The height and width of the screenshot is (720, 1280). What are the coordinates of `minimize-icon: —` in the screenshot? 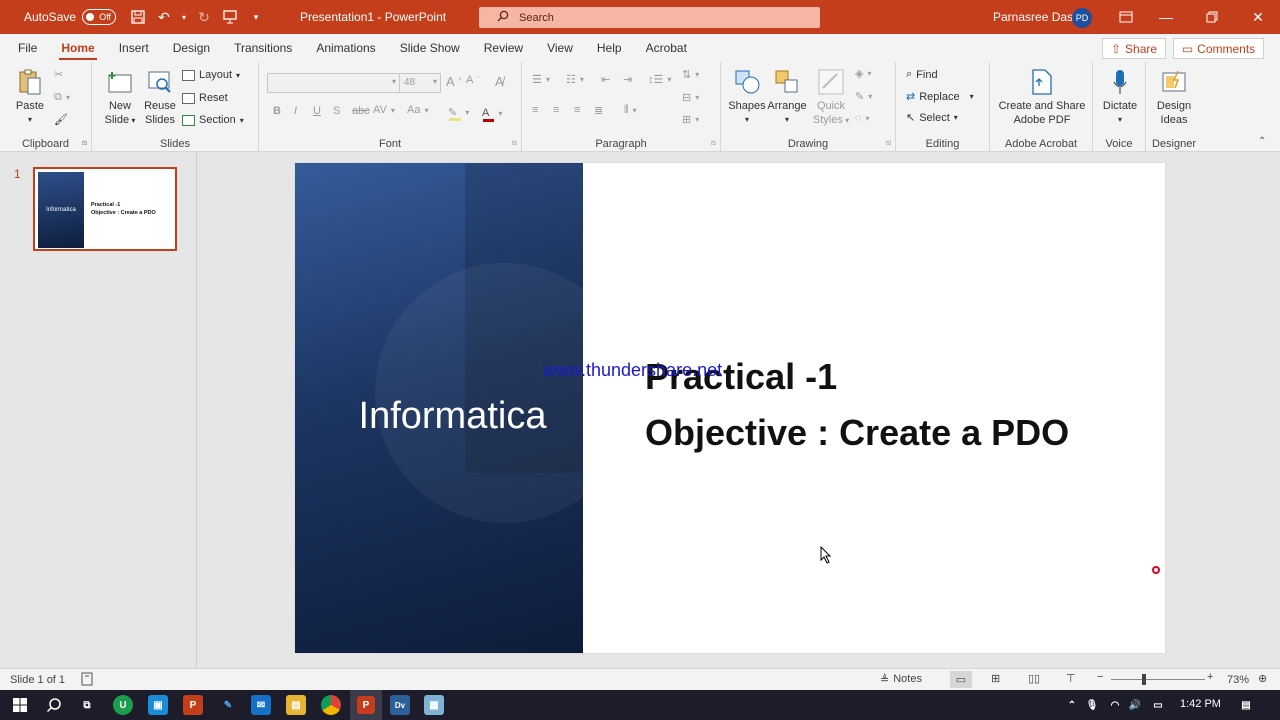 It's located at (1166, 17).